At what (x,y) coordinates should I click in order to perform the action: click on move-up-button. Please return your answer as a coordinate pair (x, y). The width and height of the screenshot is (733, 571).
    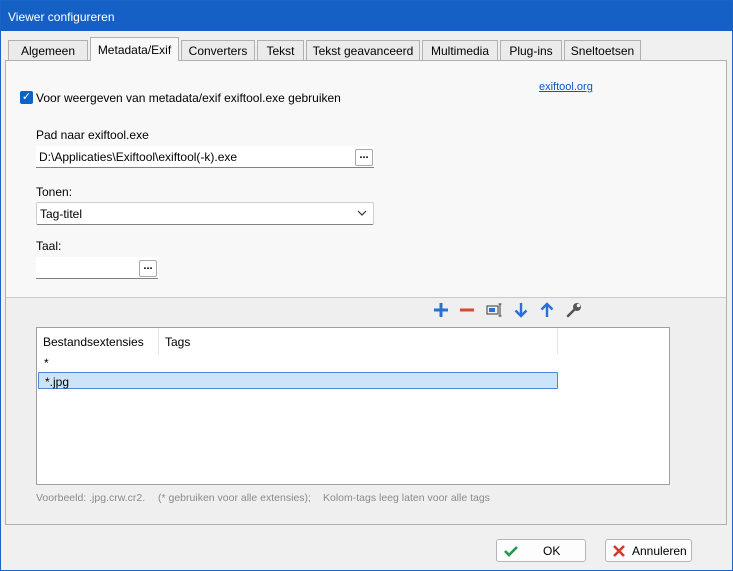
    Looking at the image, I should click on (547, 310).